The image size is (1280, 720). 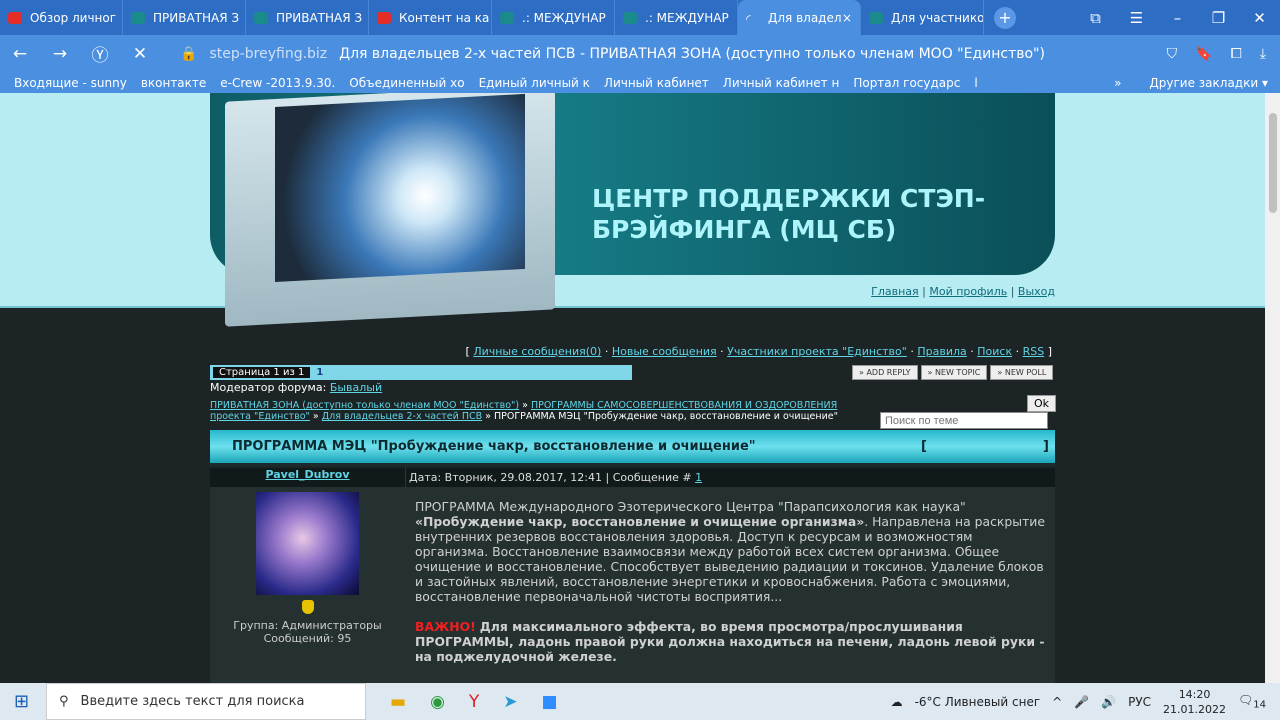 What do you see at coordinates (817, 351) in the screenshot?
I see `link-members: Участники проекта "Единство"` at bounding box center [817, 351].